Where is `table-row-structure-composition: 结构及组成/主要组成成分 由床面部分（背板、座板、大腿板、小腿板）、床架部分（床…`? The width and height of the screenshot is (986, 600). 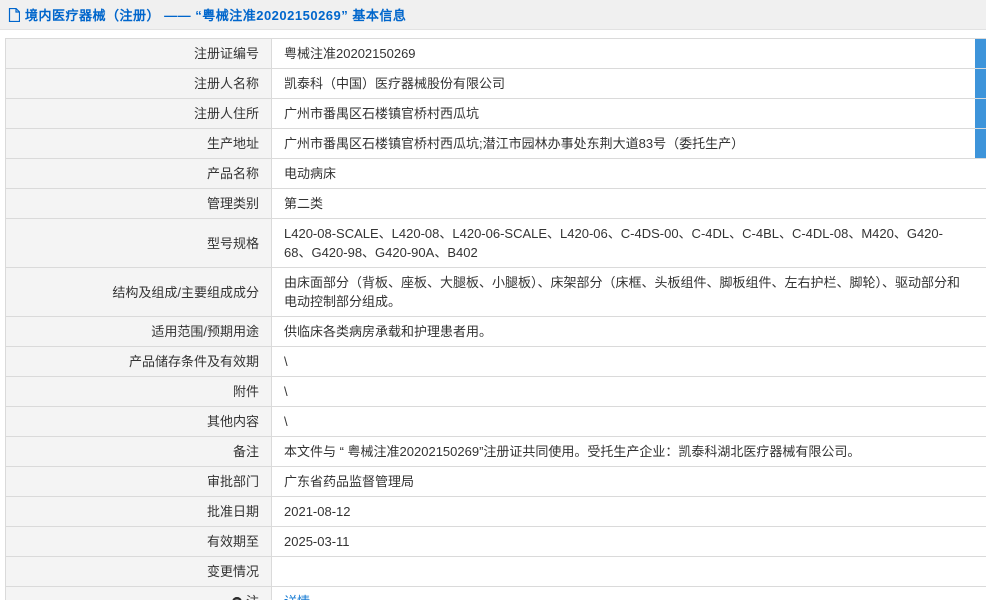 table-row-structure-composition: 结构及组成/主要组成成分 由床面部分（背板、座板、大腿板、小腿板）、床架部分（床… is located at coordinates (496, 292).